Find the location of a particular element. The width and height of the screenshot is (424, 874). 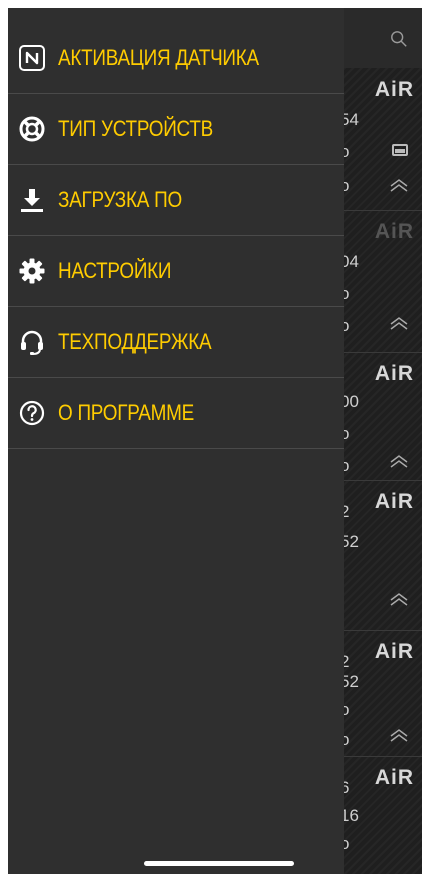

menu-item-label: ТИП УСТРОЙСТВ is located at coordinates (136, 128).